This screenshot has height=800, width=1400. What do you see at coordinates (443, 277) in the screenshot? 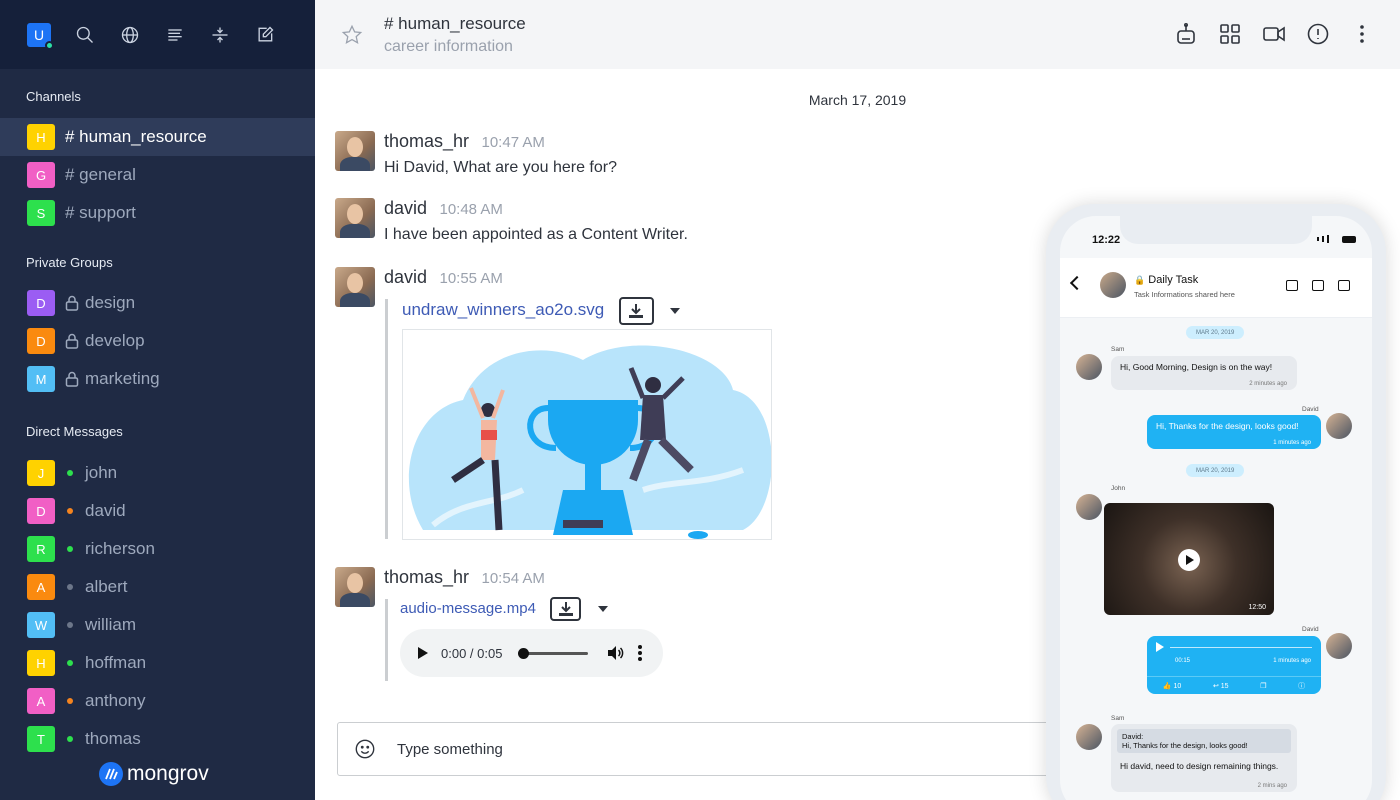
I see `message-header: david 10:55 AM` at bounding box center [443, 277].